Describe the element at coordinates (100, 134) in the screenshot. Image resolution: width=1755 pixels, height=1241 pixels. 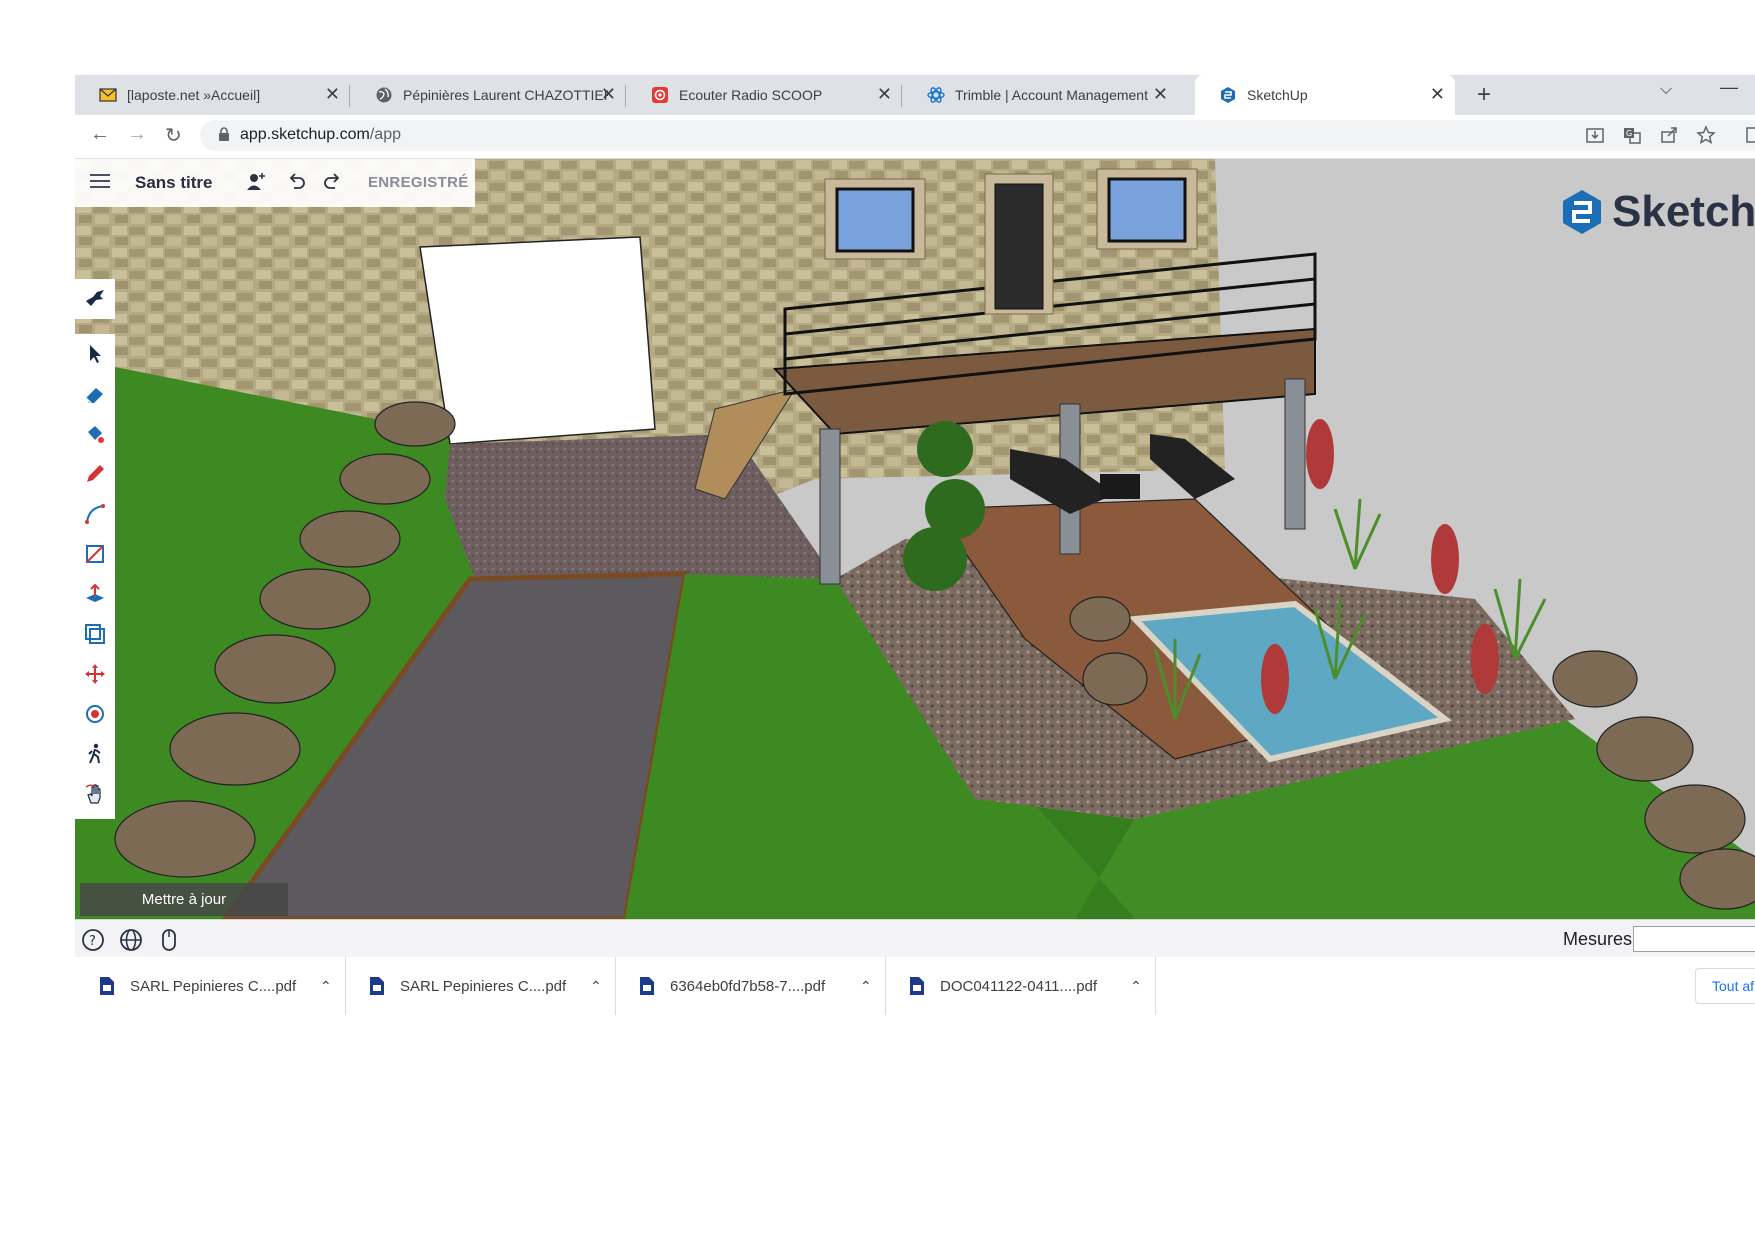
I see `back-button: ←` at that location.